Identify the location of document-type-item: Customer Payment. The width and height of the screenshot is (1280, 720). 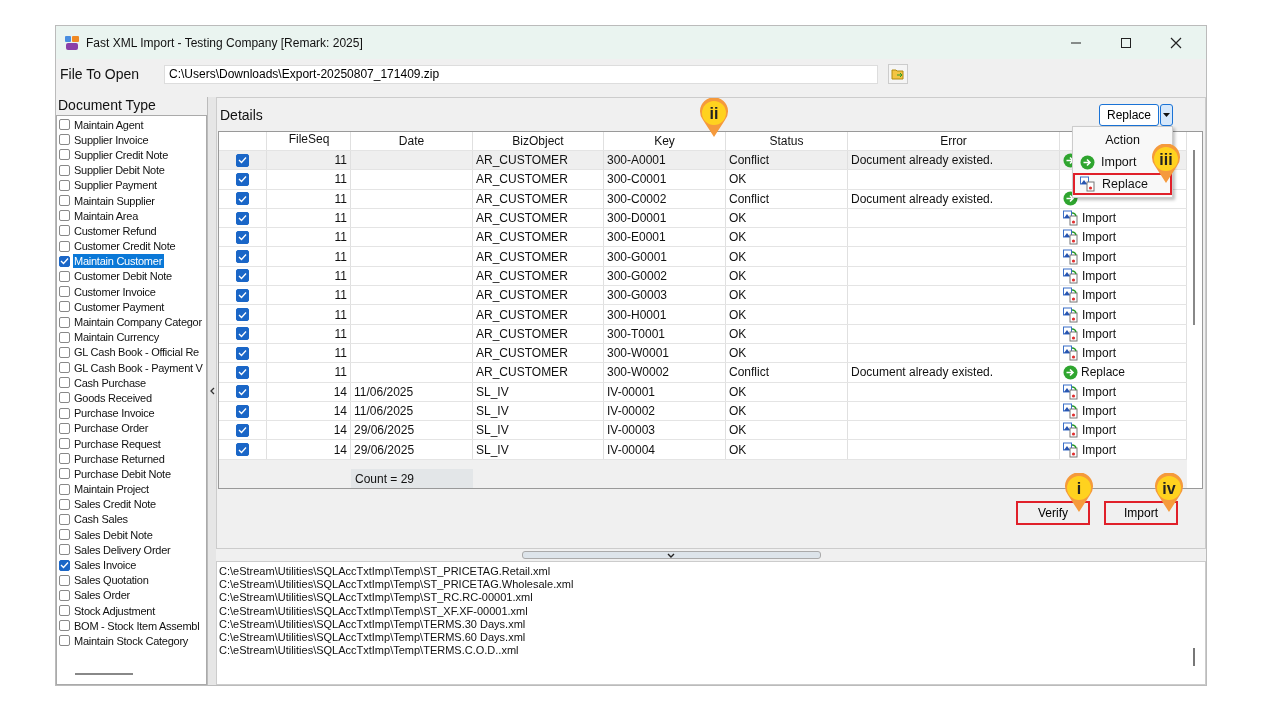
(120, 306).